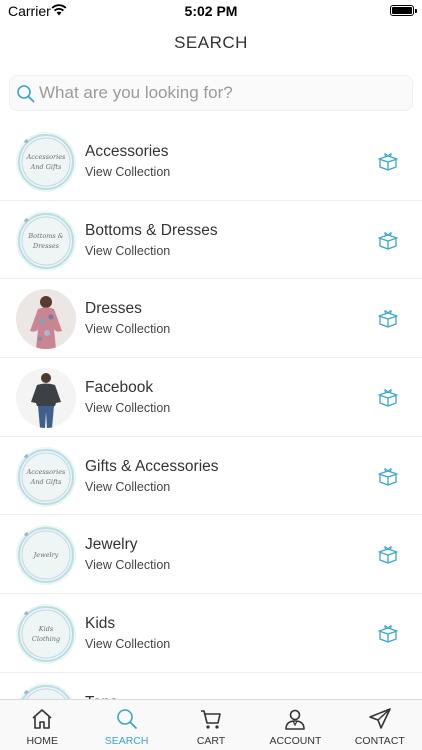 Image resolution: width=422 pixels, height=750 pixels. What do you see at coordinates (295, 719) in the screenshot?
I see `account-icon` at bounding box center [295, 719].